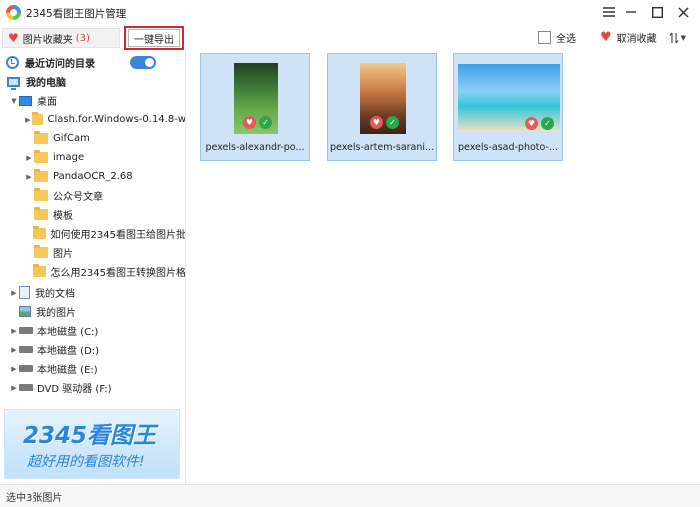  I want to click on sidebar-item-folder: ▶ PandaOCR_2.68, so click(92, 176).